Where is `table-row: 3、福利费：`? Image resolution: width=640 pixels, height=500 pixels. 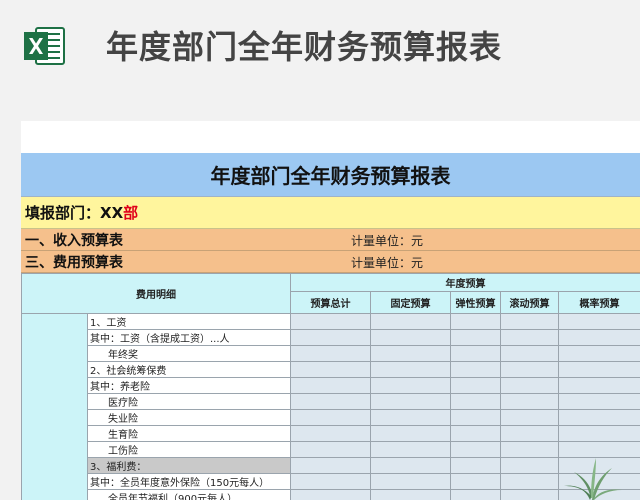
table-row: 3、福利费： is located at coordinates (331, 465).